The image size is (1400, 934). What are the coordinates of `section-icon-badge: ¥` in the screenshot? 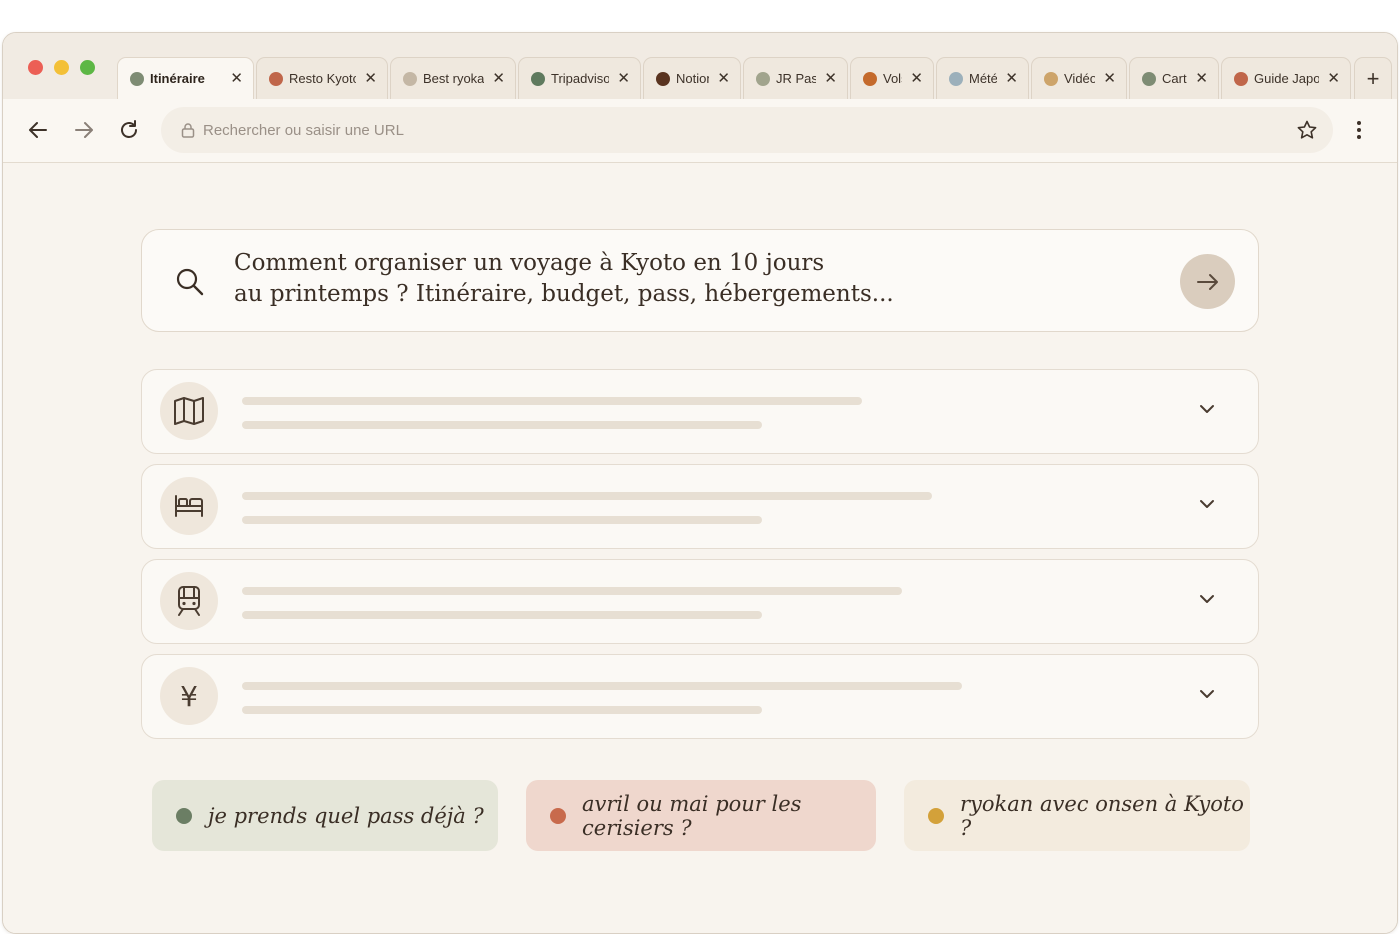 It's located at (189, 696).